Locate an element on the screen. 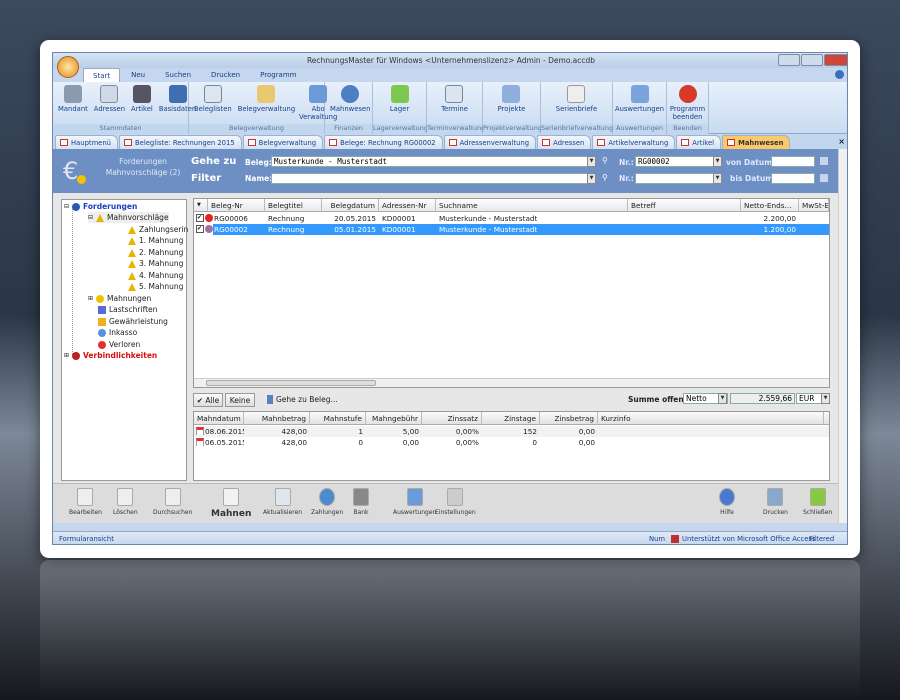 The width and height of the screenshot is (900, 700). aktualisieren-button: Aktualisieren is located at coordinates (282, 502).